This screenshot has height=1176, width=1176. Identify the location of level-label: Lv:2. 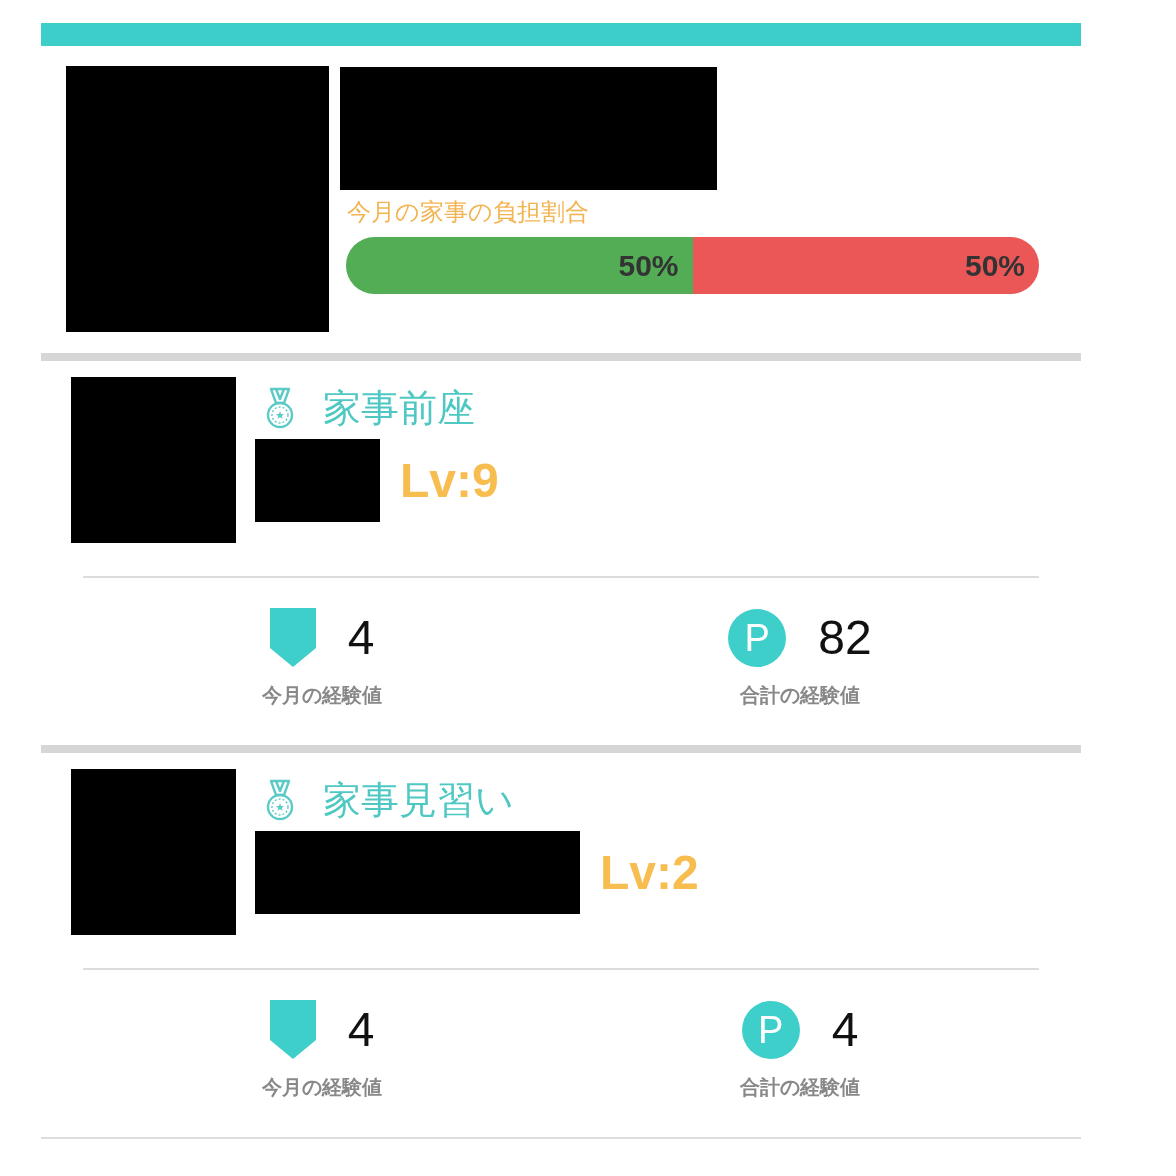
(649, 872).